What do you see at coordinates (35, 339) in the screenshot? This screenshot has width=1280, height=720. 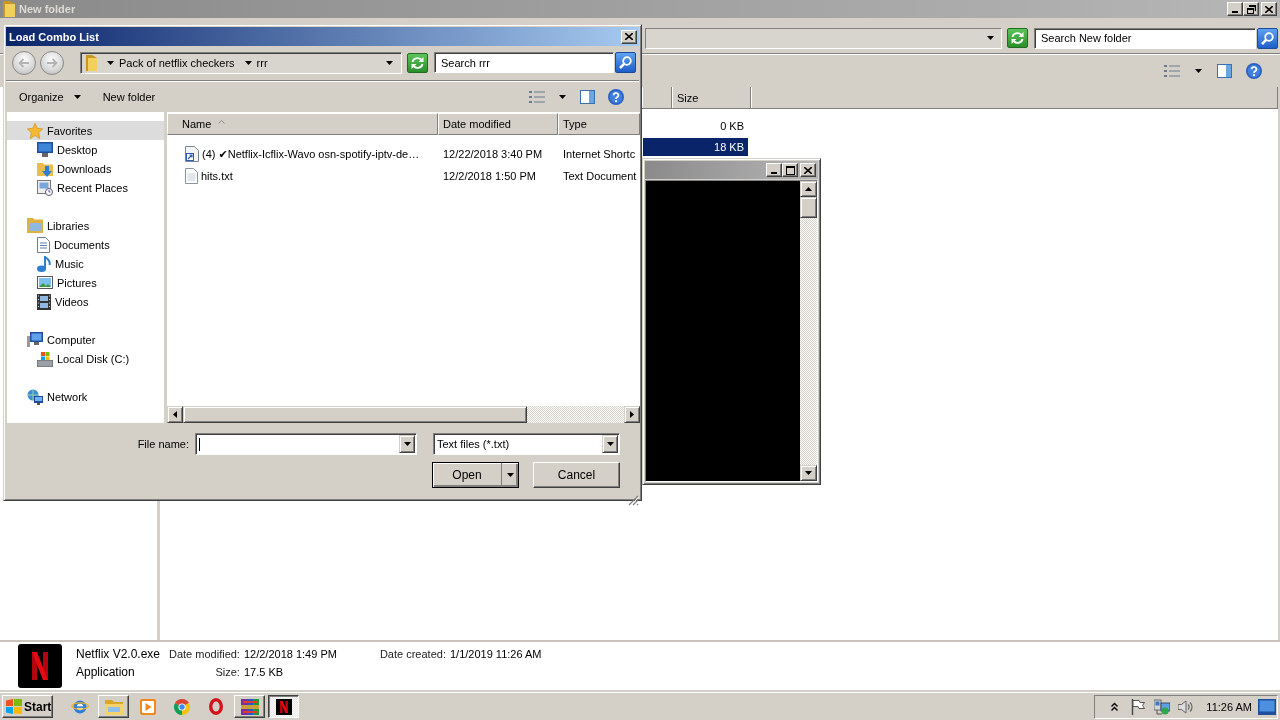 I see `computer-icon` at bounding box center [35, 339].